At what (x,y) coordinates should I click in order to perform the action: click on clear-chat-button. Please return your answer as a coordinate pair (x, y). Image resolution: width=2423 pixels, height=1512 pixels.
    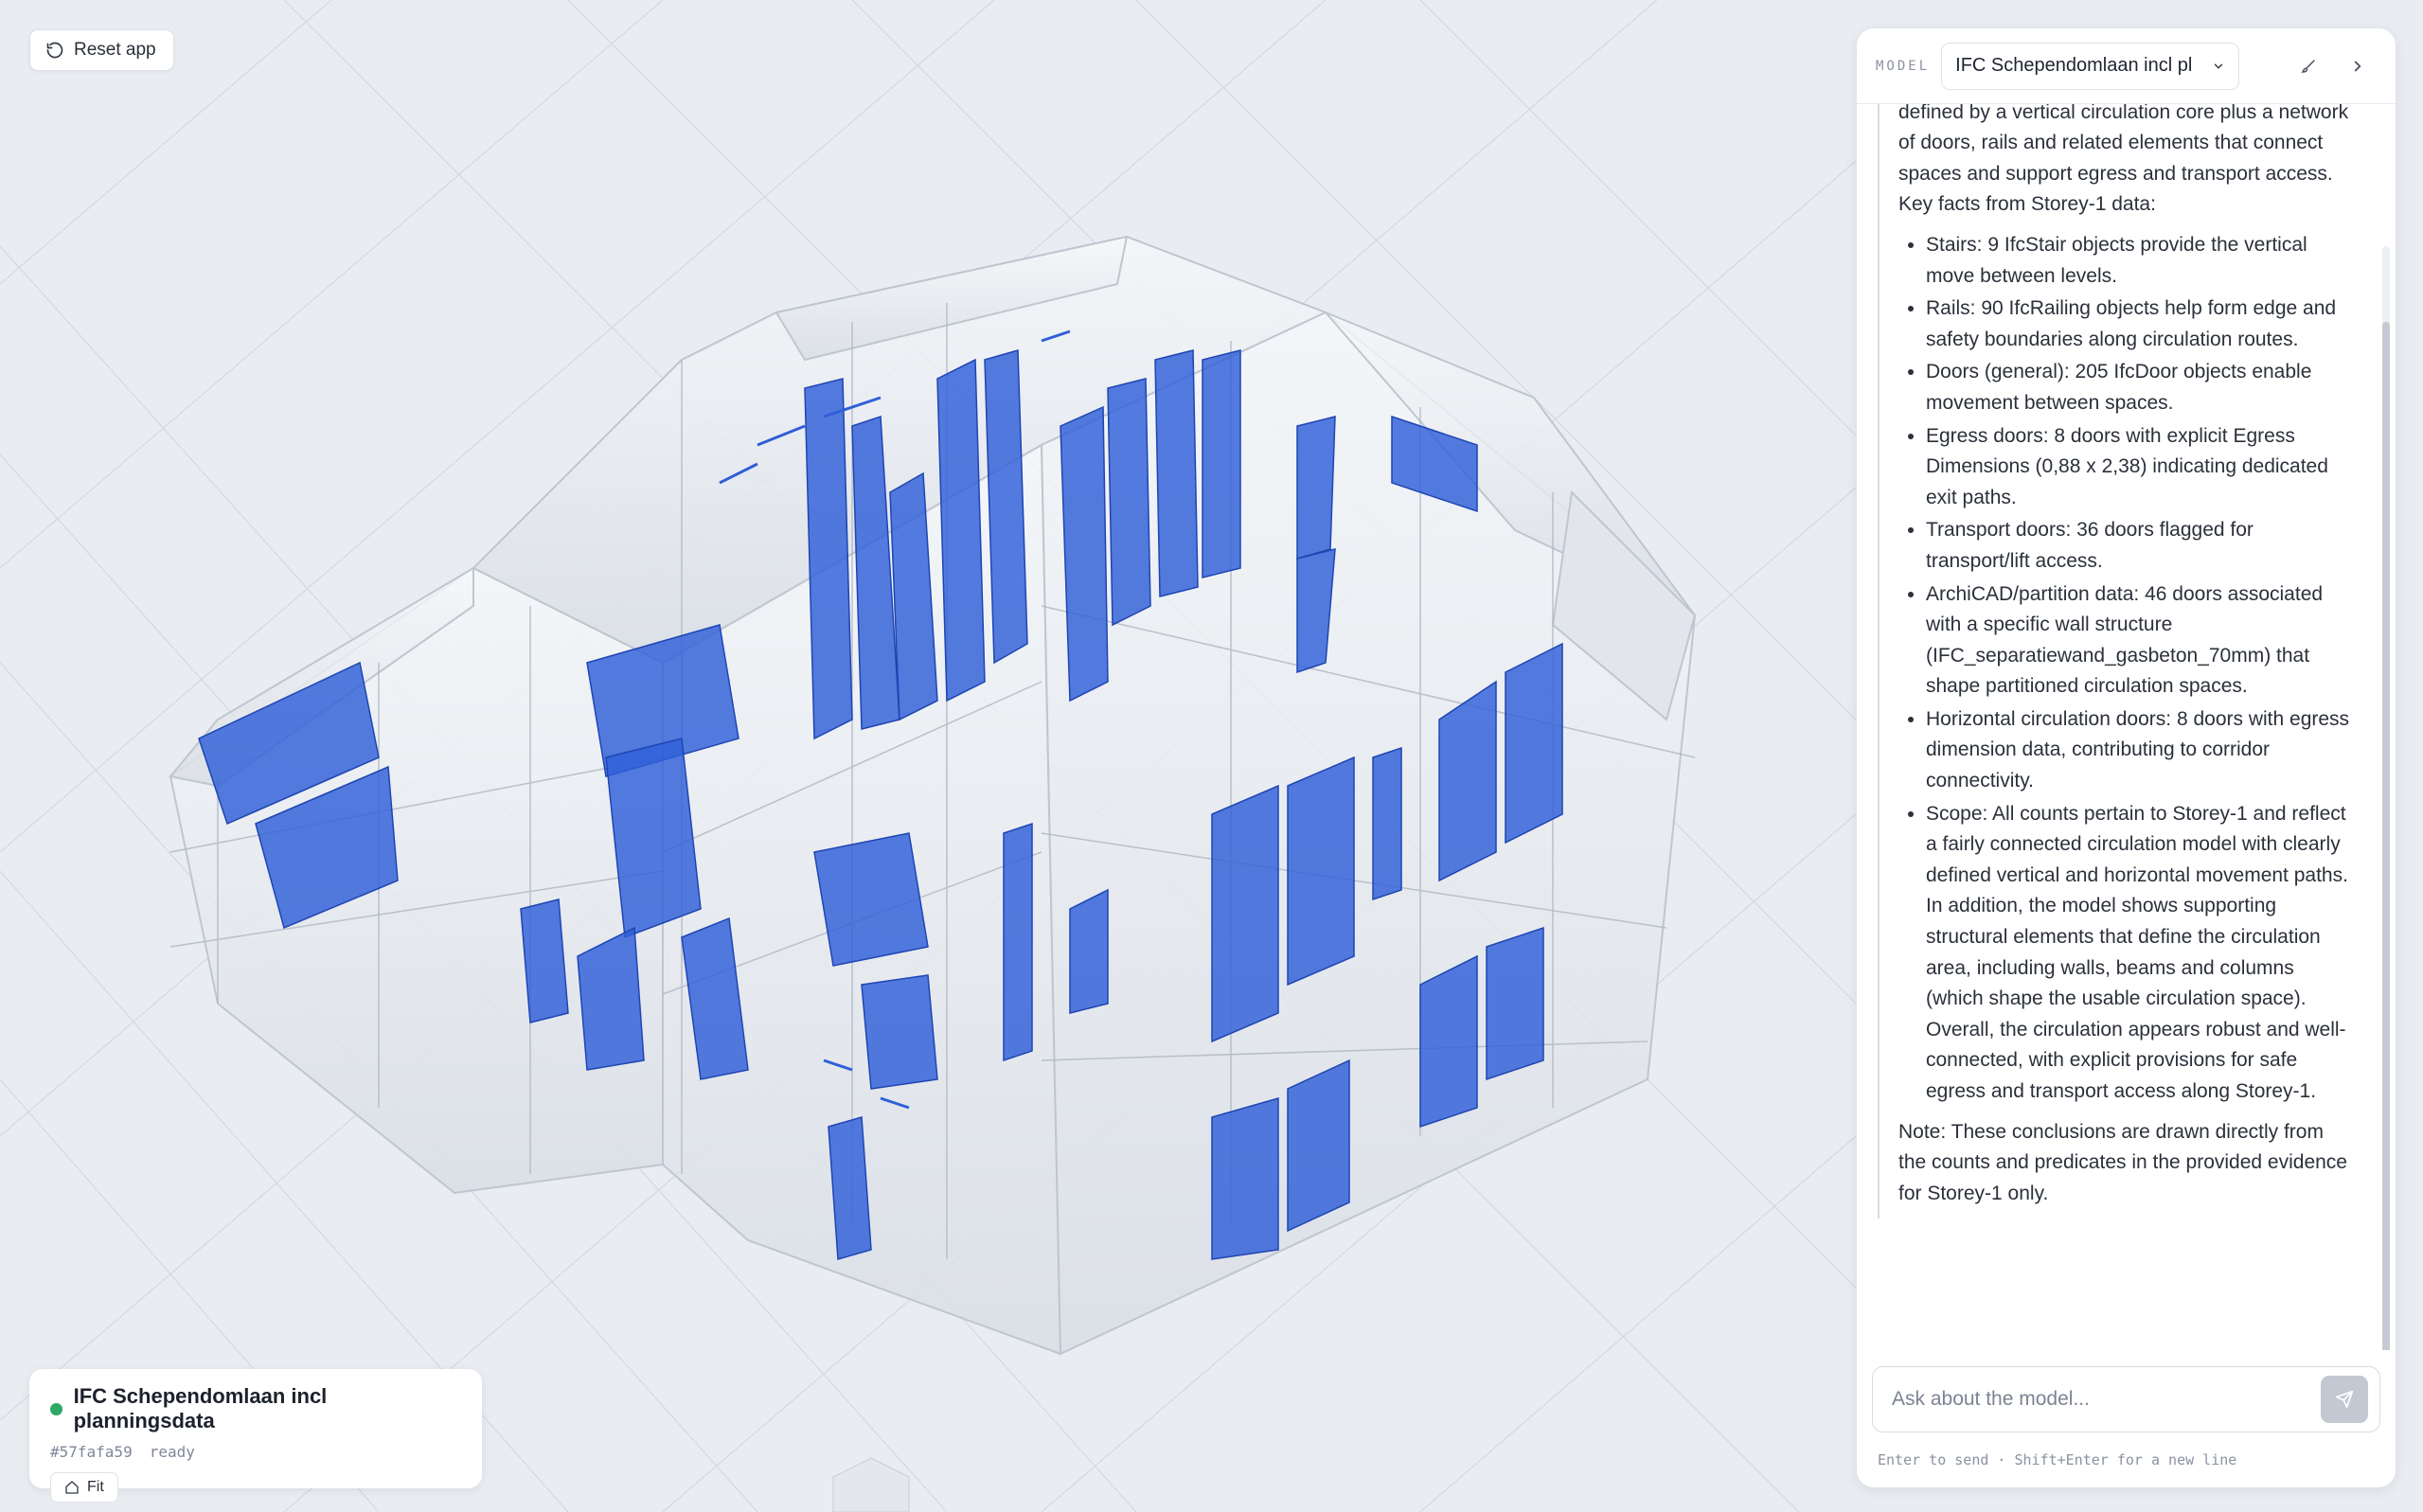
    Looking at the image, I should click on (2308, 66).